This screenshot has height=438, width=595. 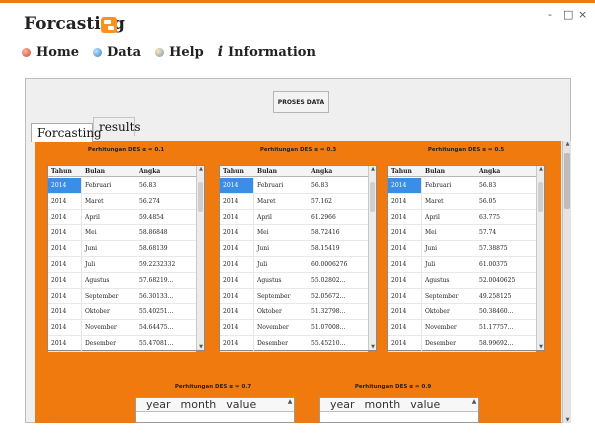 I want to click on cell-bulan: Februari, so click(x=270, y=185).